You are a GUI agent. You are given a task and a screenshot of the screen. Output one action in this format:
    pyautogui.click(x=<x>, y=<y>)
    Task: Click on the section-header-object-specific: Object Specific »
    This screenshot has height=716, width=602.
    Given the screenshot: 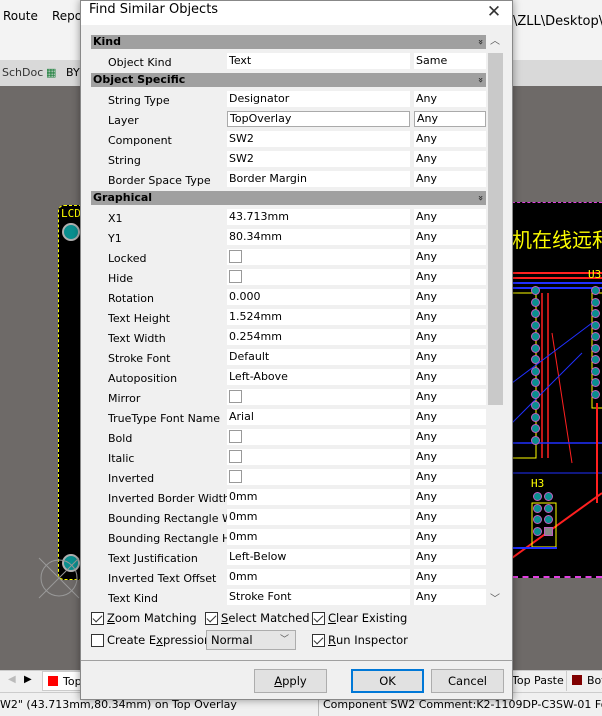 What is the action you would take?
    pyautogui.click(x=288, y=80)
    